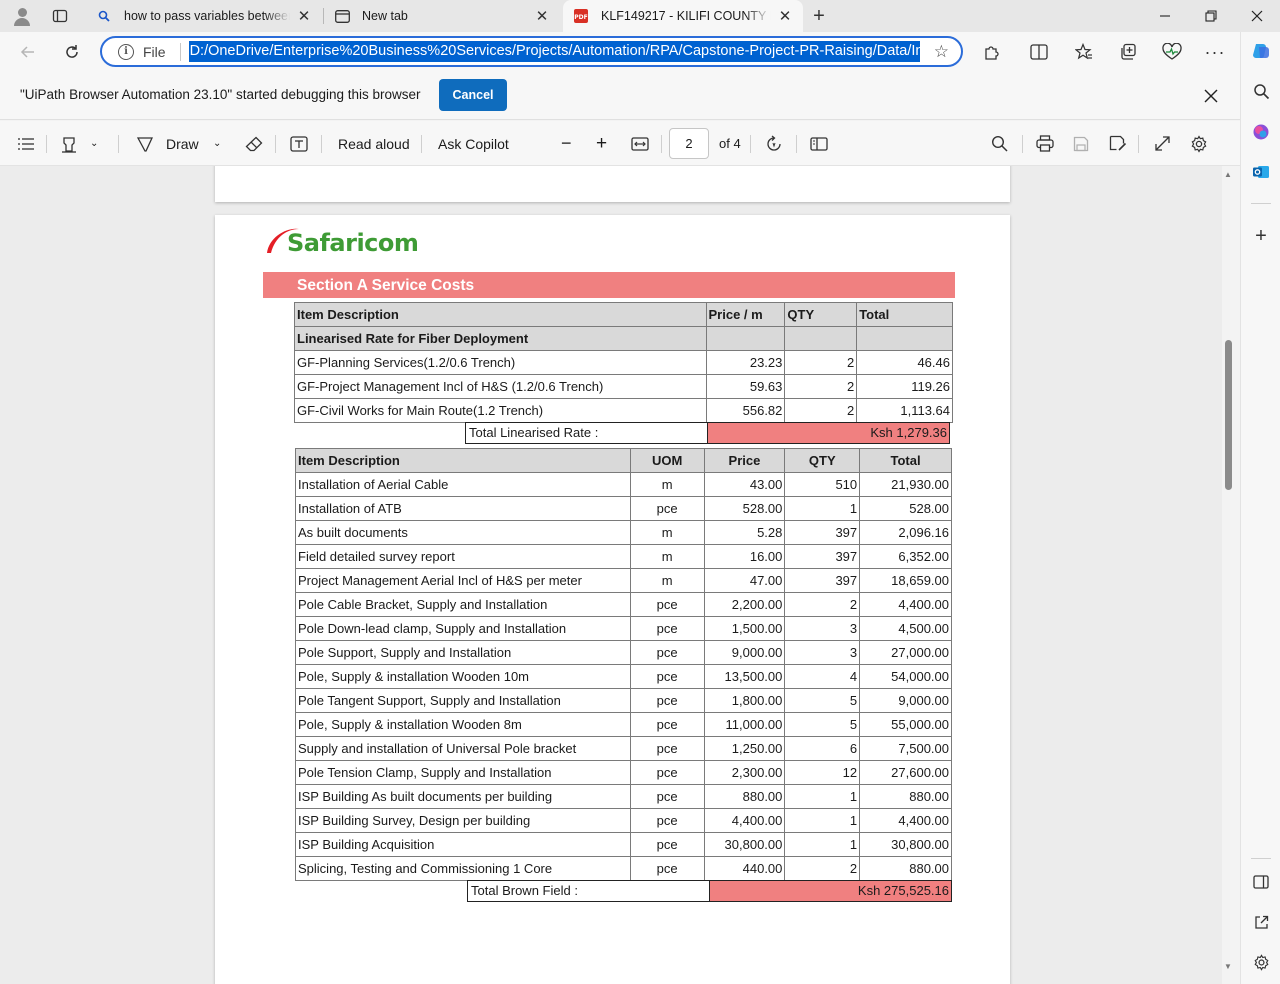  I want to click on item-qty: 5, so click(822, 700).